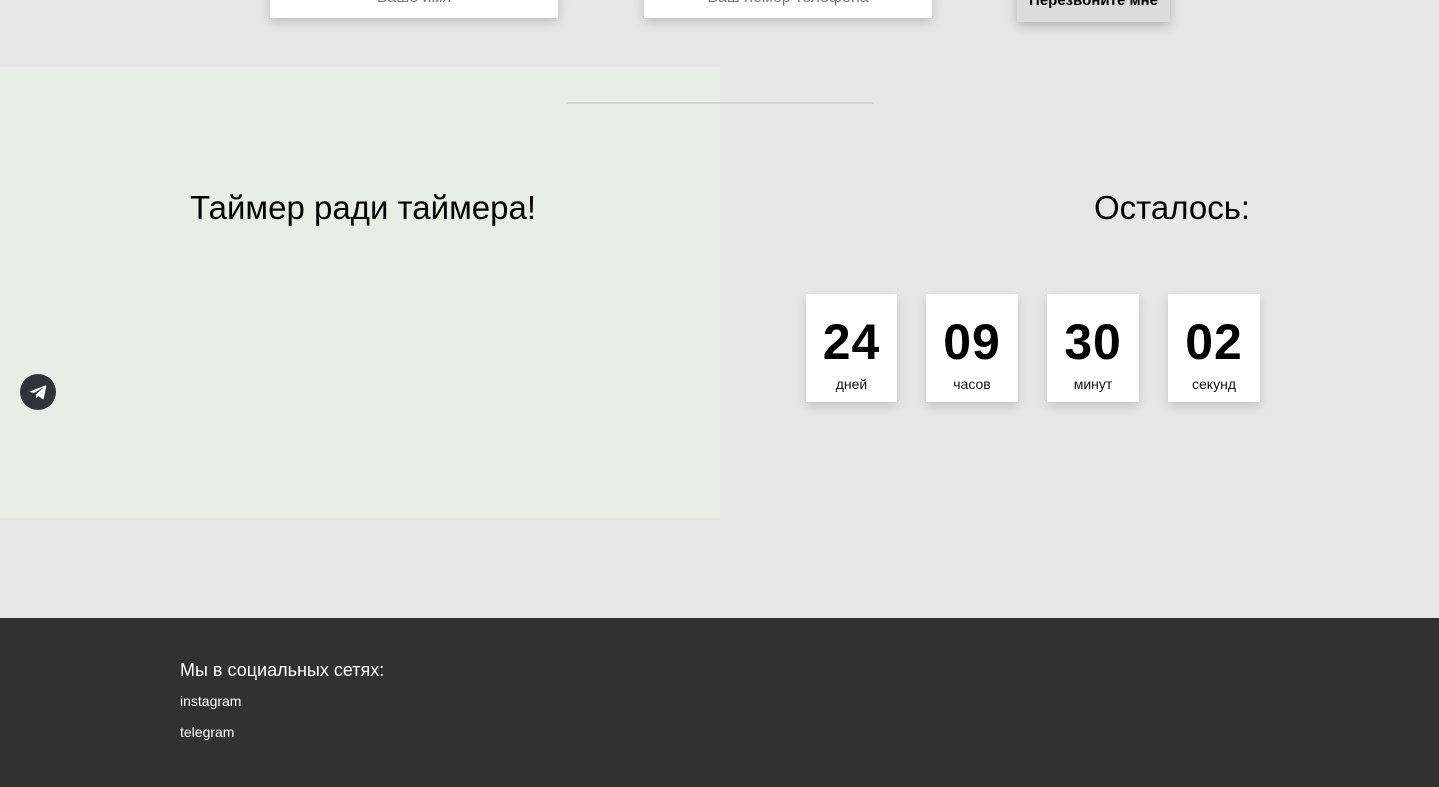 The height and width of the screenshot is (787, 1439). What do you see at coordinates (414, 9) in the screenshot?
I see `name-input` at bounding box center [414, 9].